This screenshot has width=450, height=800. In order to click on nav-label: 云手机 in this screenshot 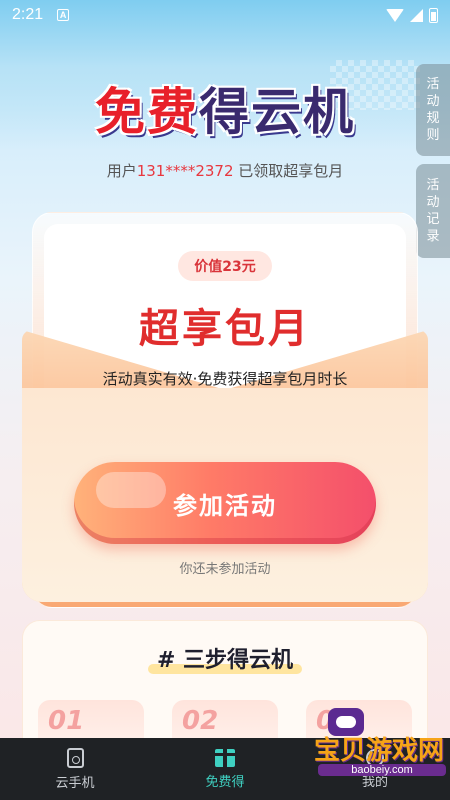, I will do `click(75, 783)`.